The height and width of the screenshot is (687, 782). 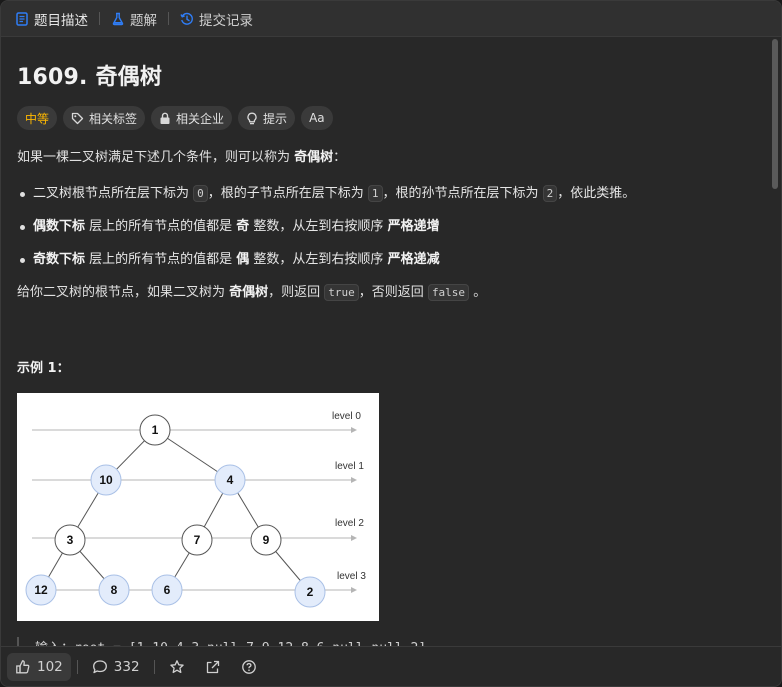 I want to click on footer-bar: 102 332, so click(x=391, y=666).